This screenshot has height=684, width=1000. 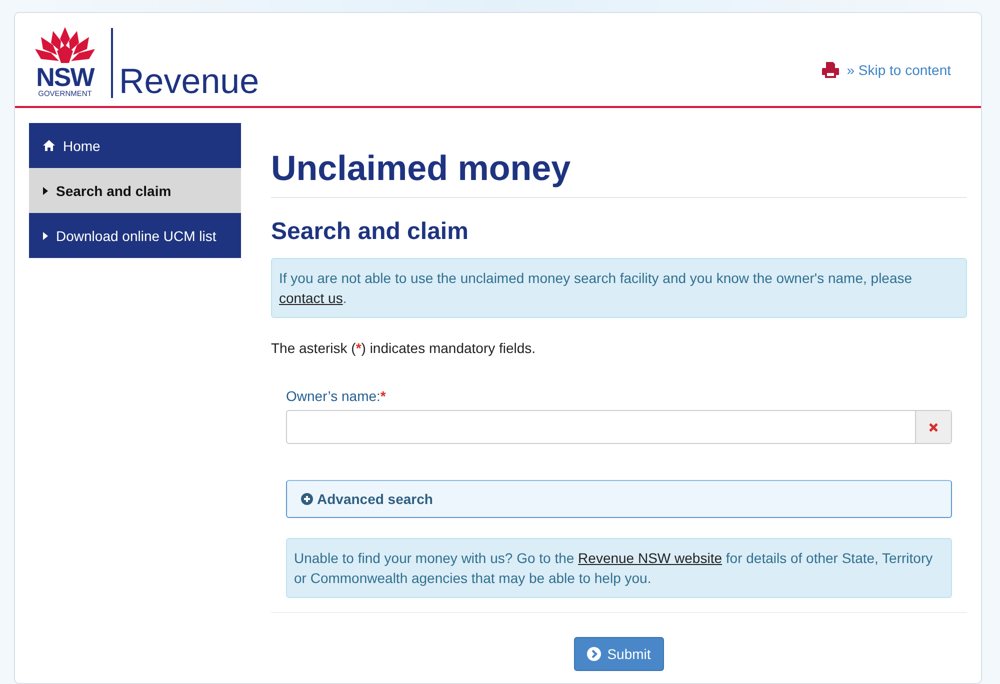 I want to click on info-message: If you are not able to use the unclaimed money search facility and you know the owner's name, please contact us., so click(x=619, y=288).